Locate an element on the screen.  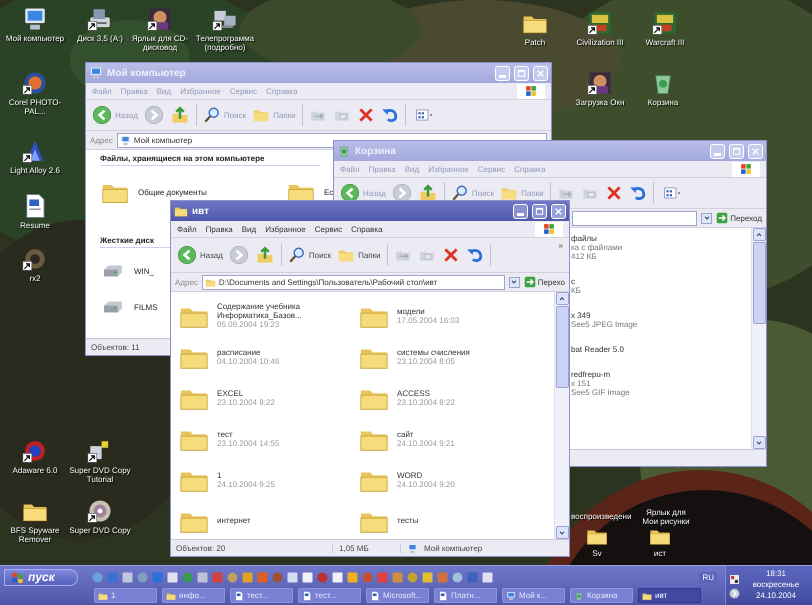
folder-label: Ес is located at coordinates (329, 192).